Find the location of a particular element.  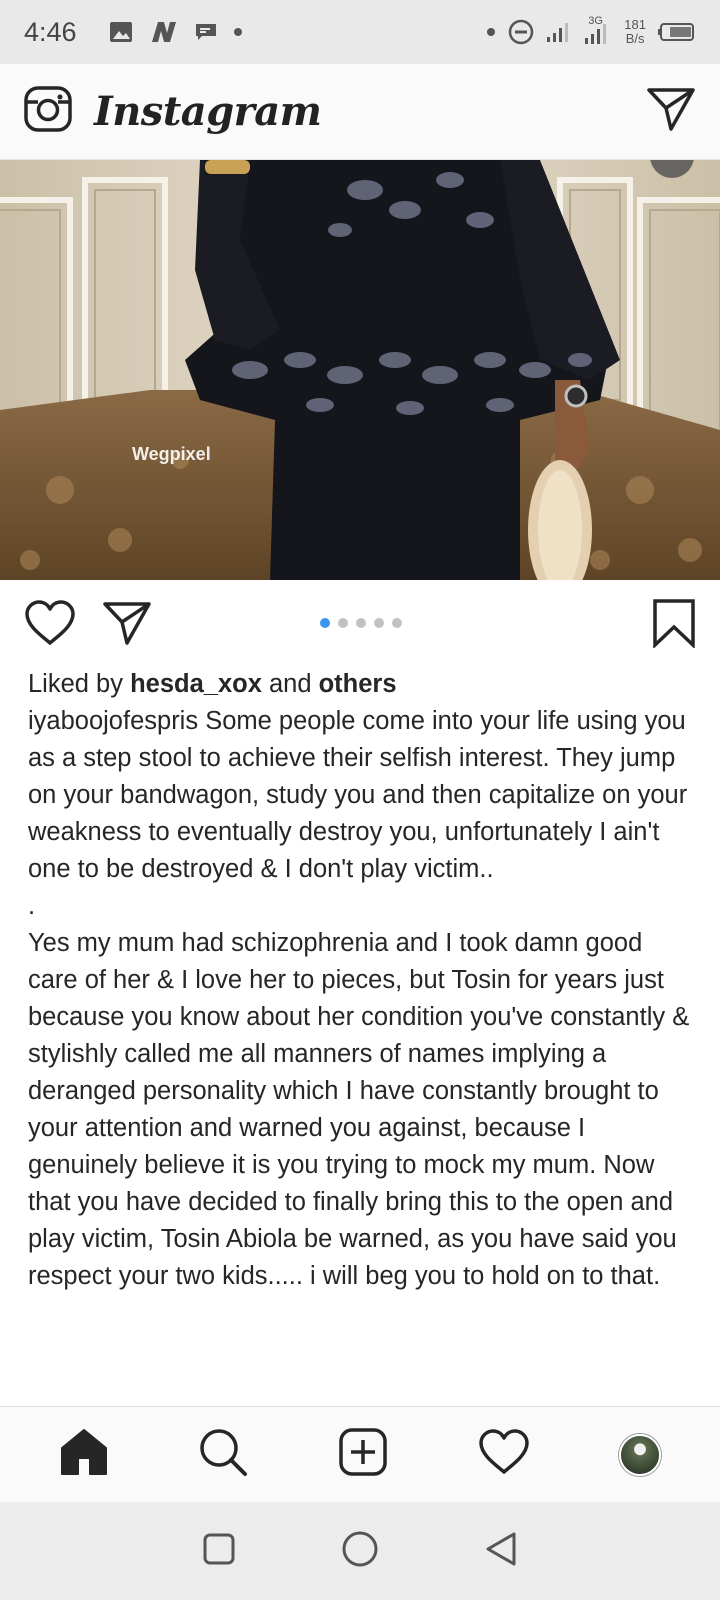

status-time: 4:46 is located at coordinates (50, 31).